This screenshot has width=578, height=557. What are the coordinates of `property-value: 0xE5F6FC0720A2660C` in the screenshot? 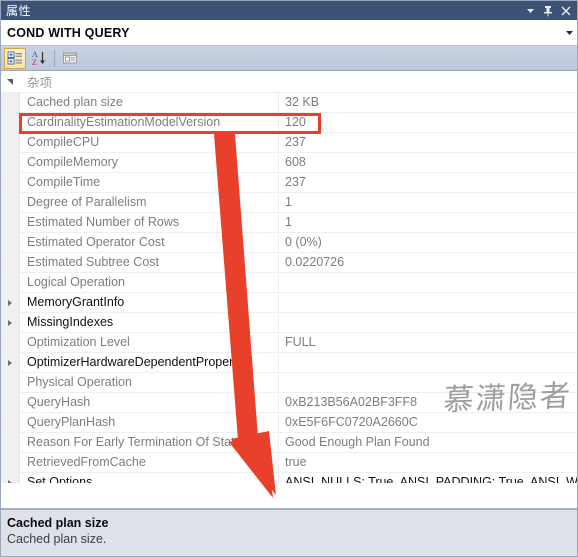 It's located at (428, 422).